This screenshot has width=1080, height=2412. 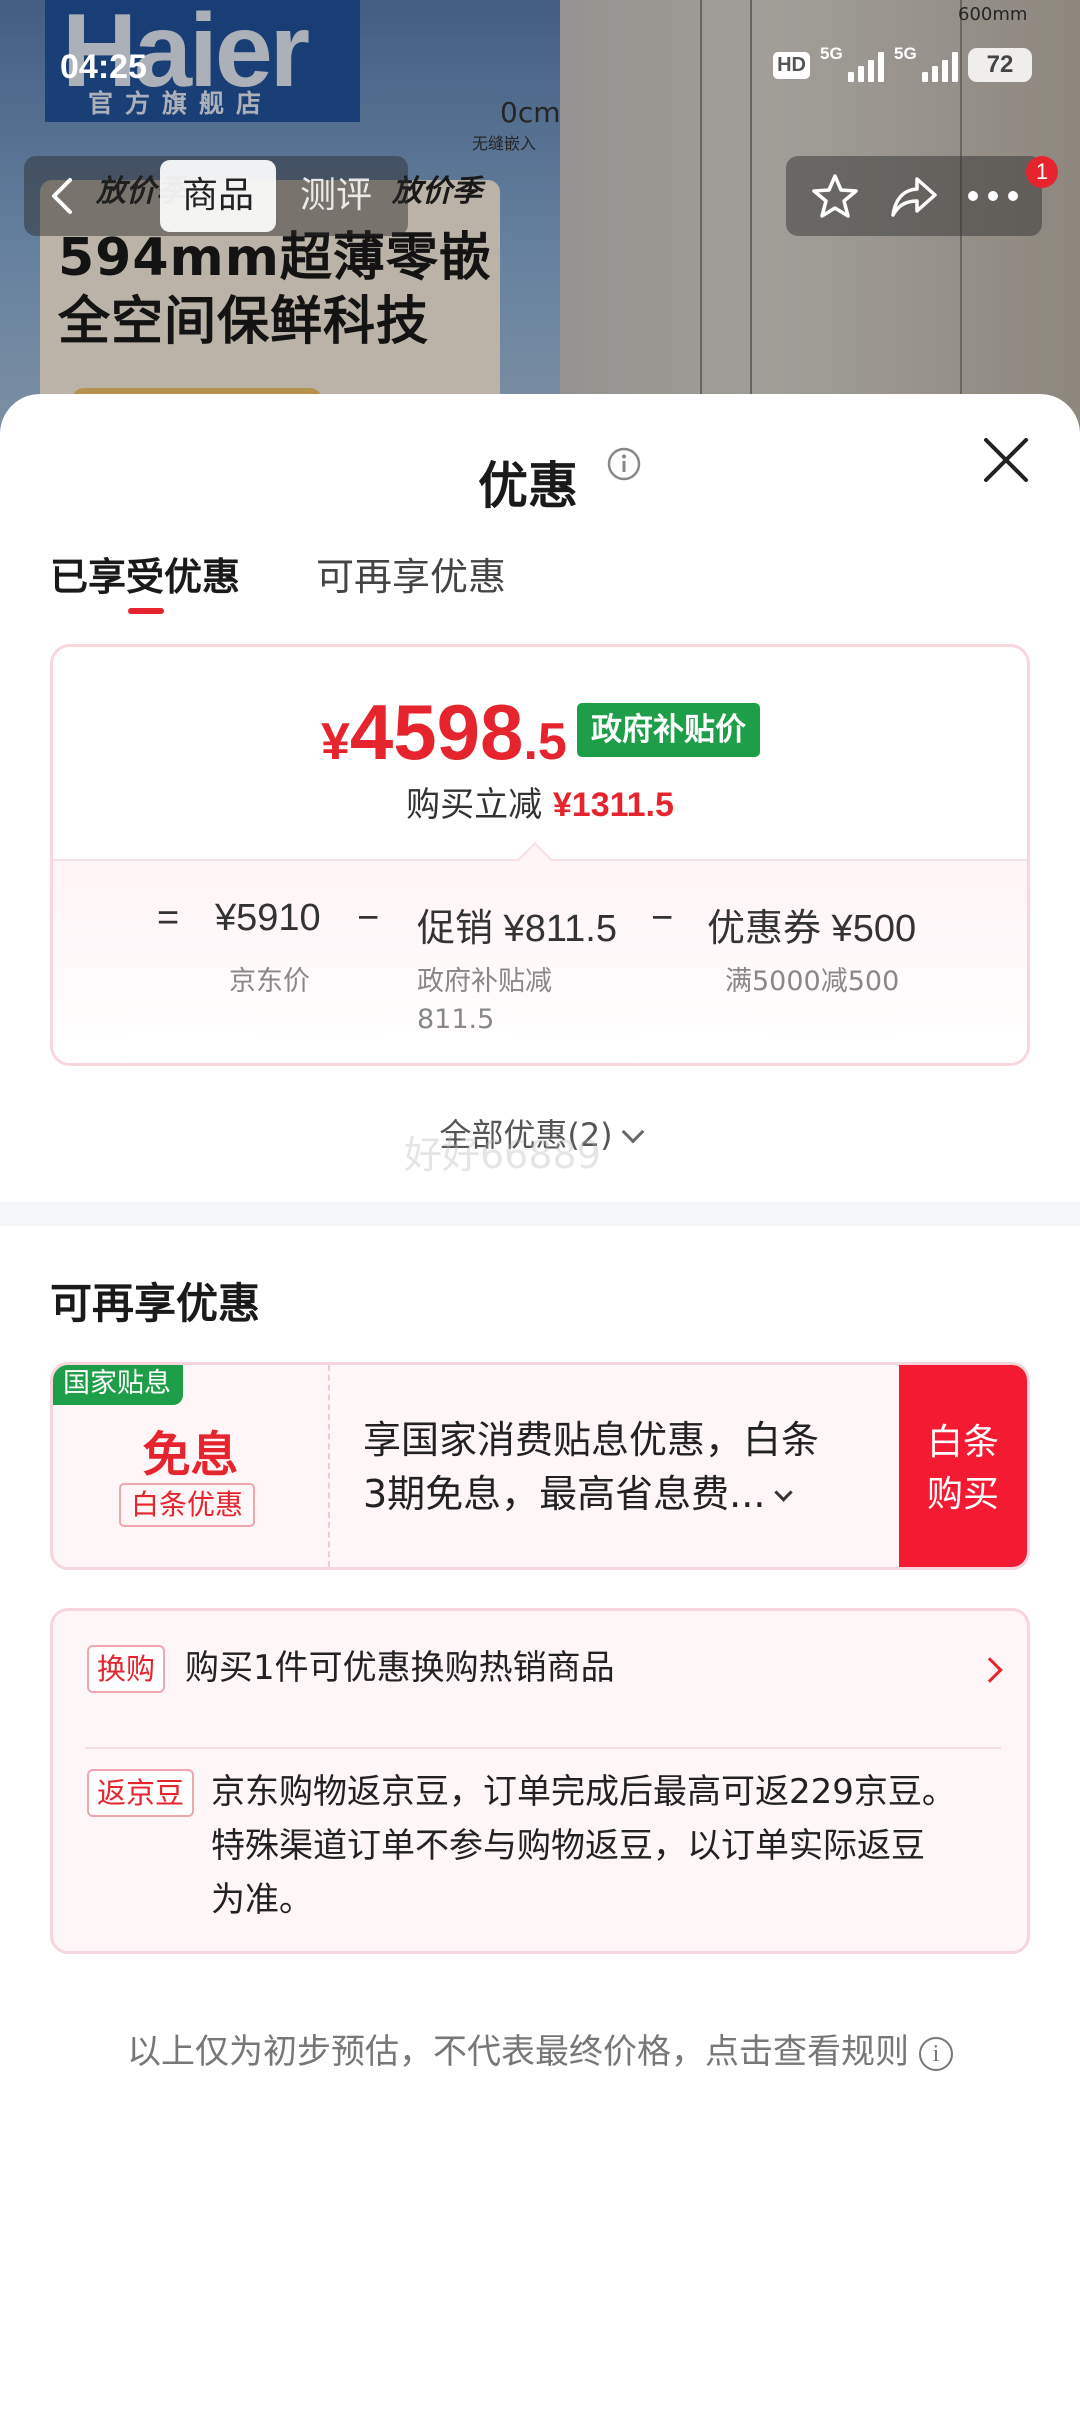 What do you see at coordinates (118, 1385) in the screenshot?
I see `national-subsidy-tag: 国家贴息` at bounding box center [118, 1385].